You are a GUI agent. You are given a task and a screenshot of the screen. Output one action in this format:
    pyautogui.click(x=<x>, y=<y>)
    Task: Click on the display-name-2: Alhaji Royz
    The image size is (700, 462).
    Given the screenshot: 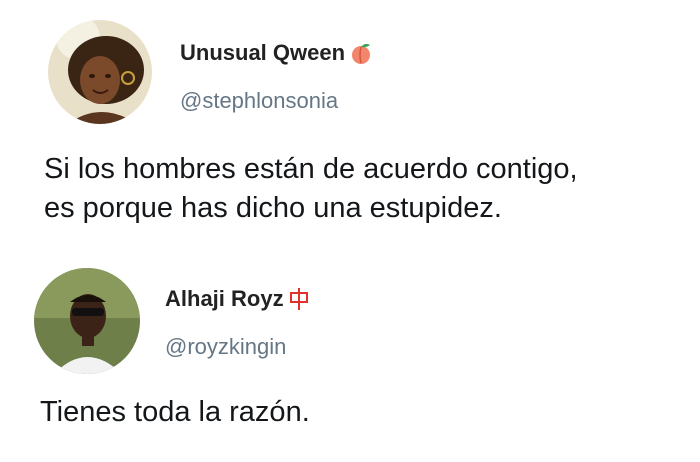 What is the action you would take?
    pyautogui.click(x=237, y=299)
    